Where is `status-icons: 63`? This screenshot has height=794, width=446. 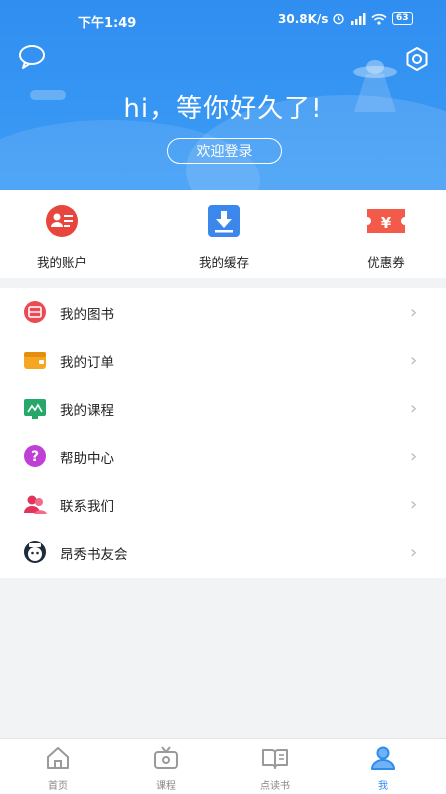 status-icons: 63 is located at coordinates (372, 18).